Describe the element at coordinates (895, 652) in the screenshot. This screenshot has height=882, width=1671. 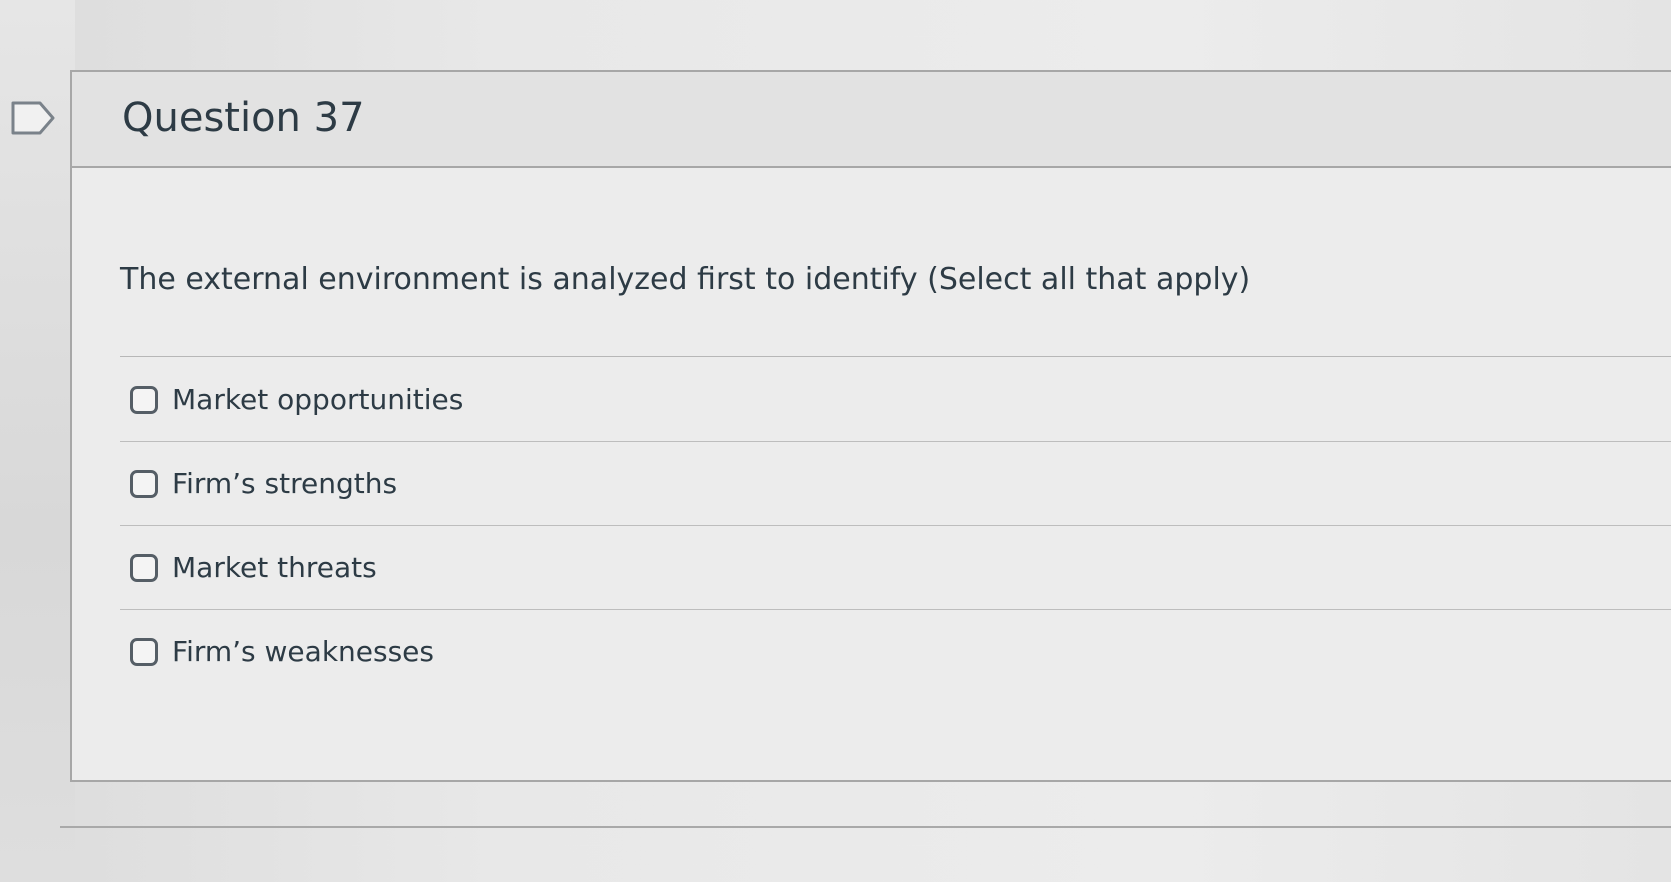
I see `answer-option-firms-weaknesses: Firm’s weaknesses` at that location.